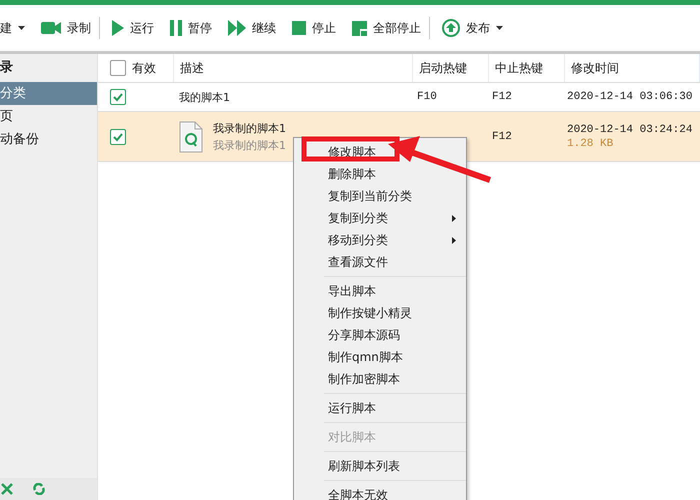 Image resolution: width=700 pixels, height=500 pixels. I want to click on script-filename: 我录制的脚本1, so click(249, 145).